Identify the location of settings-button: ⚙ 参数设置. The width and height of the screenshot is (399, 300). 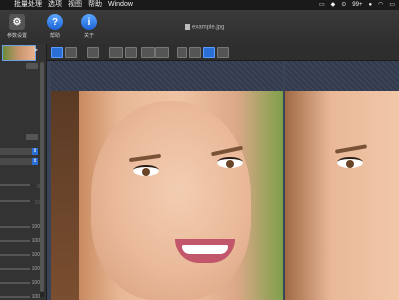
(17, 25).